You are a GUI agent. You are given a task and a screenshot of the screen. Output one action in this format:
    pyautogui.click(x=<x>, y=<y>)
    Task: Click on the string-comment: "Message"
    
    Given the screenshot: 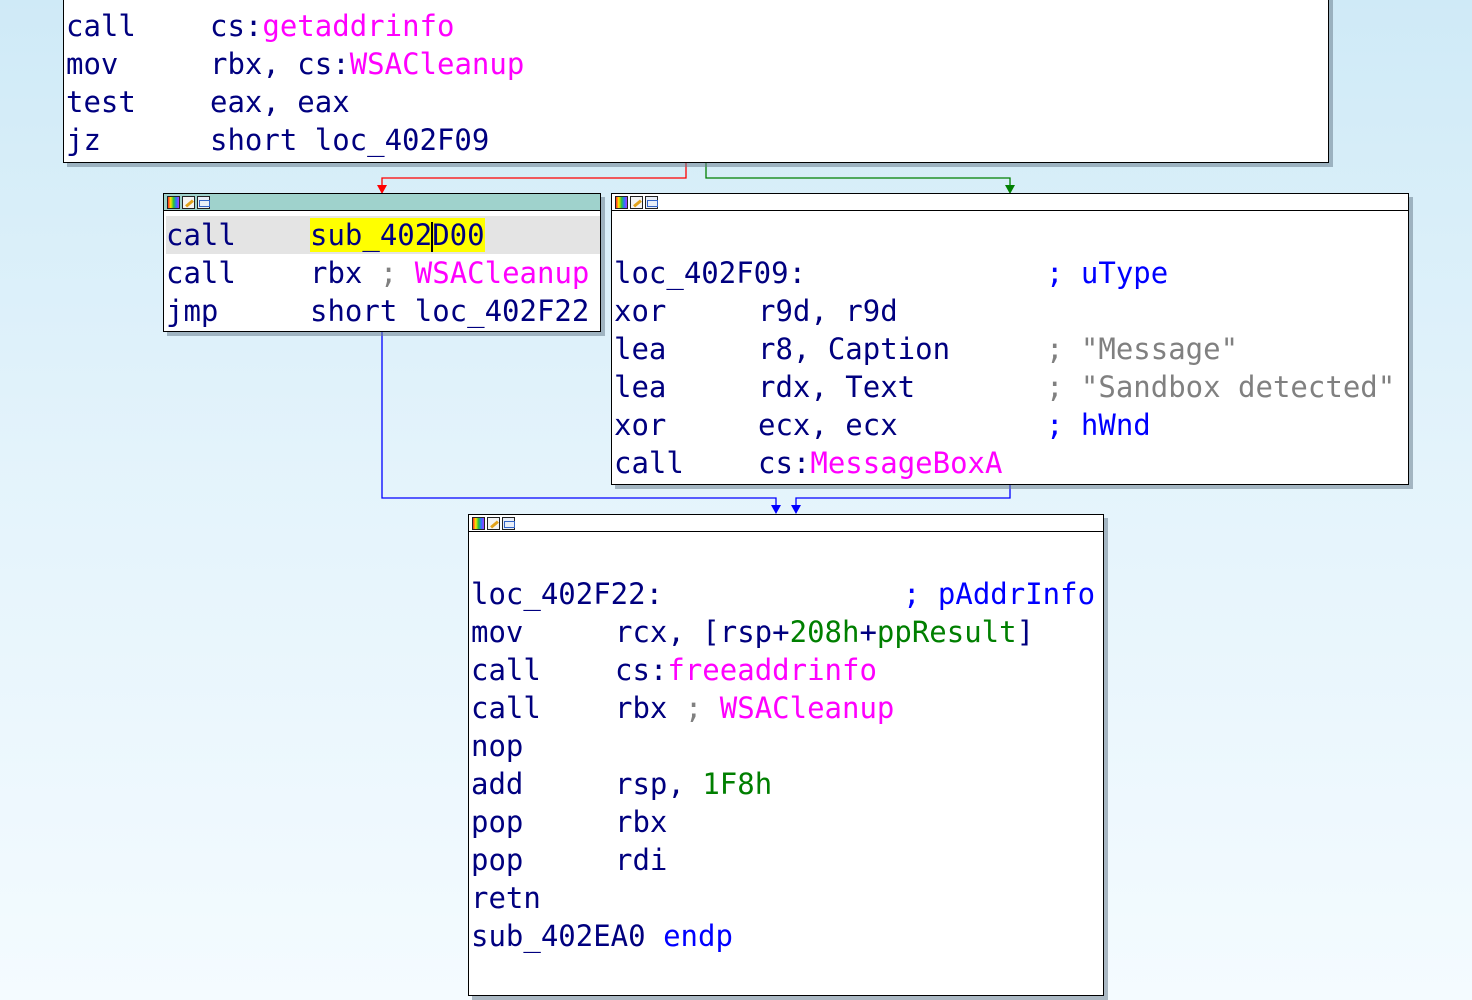 What is the action you would take?
    pyautogui.click(x=1159, y=349)
    